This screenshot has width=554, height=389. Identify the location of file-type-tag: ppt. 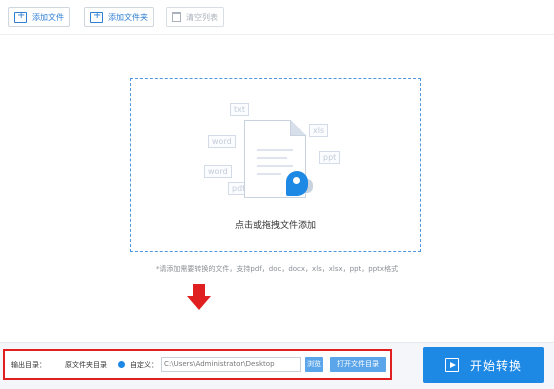
(330, 157).